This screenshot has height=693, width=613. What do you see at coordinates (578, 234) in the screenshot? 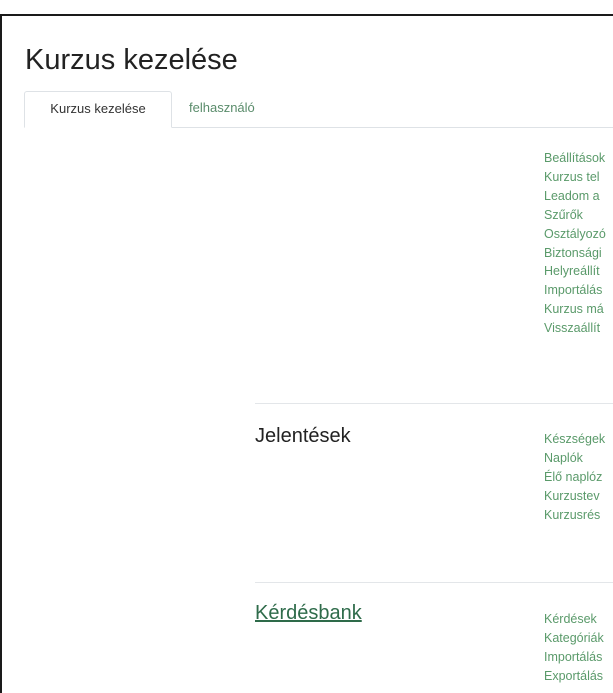
I see `link-gradebook: Osztályozó` at bounding box center [578, 234].